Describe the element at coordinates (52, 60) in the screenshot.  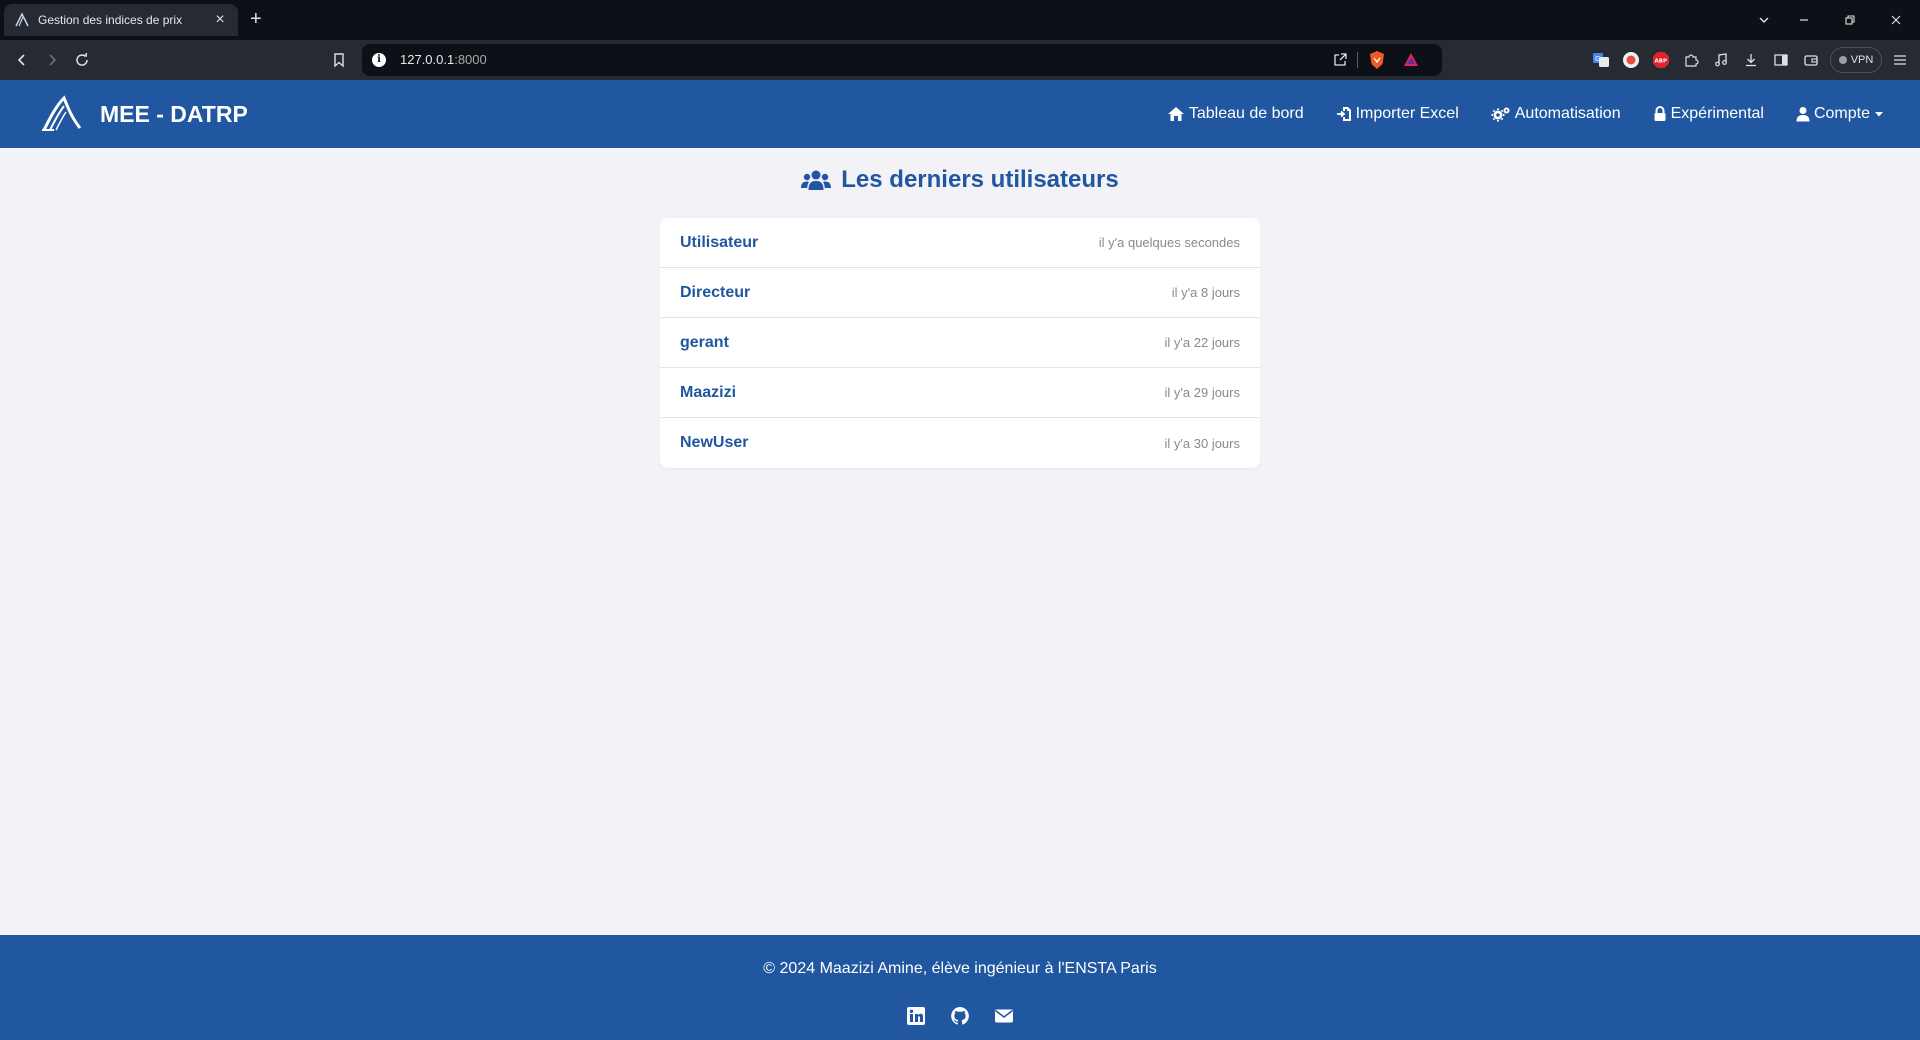
I see `forward-icon` at that location.